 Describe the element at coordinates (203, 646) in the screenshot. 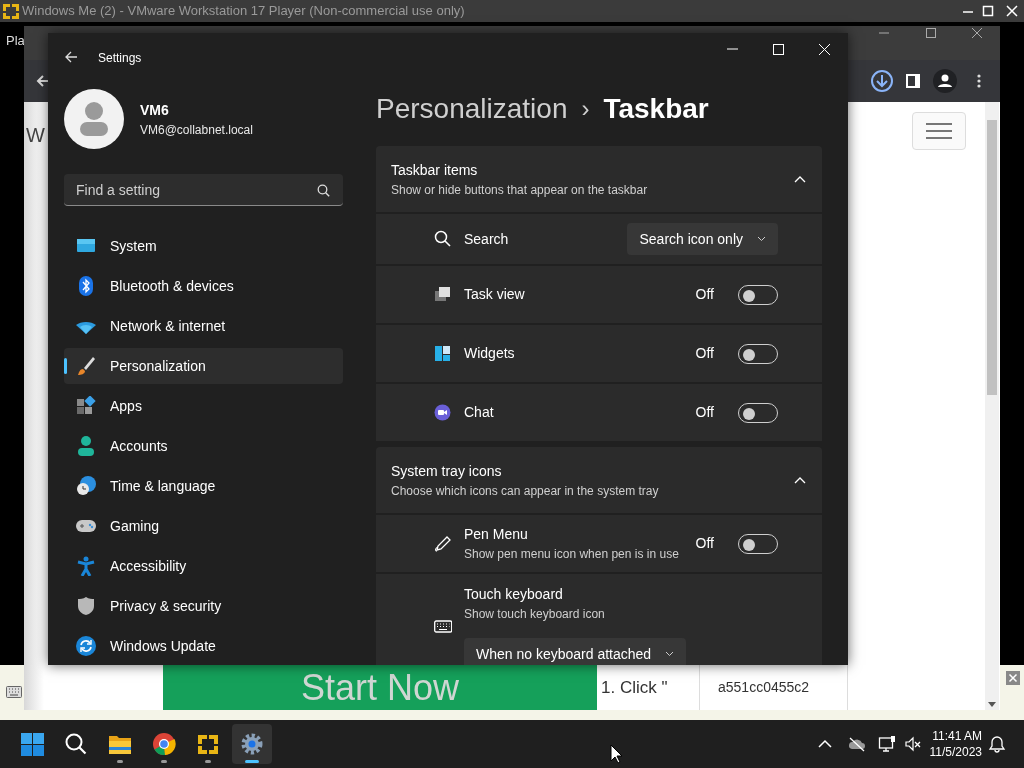

I see `nav-item: Windows Update` at that location.